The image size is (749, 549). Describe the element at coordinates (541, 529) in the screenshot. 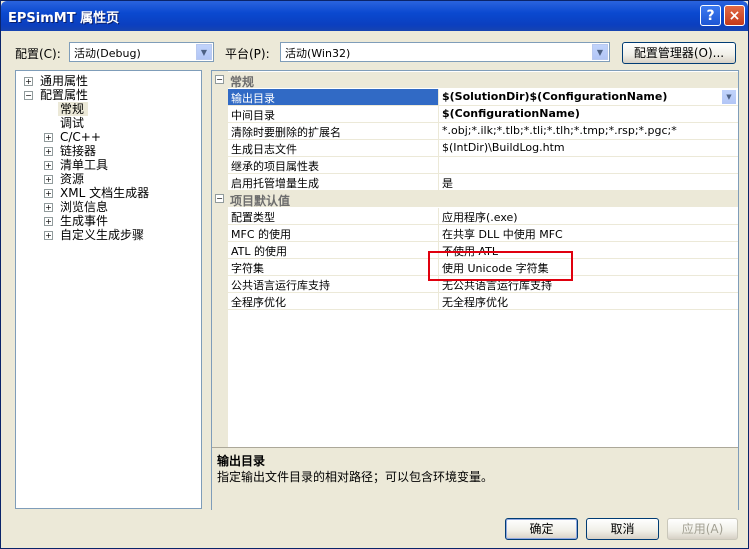

I see `ok-button: 确定` at that location.